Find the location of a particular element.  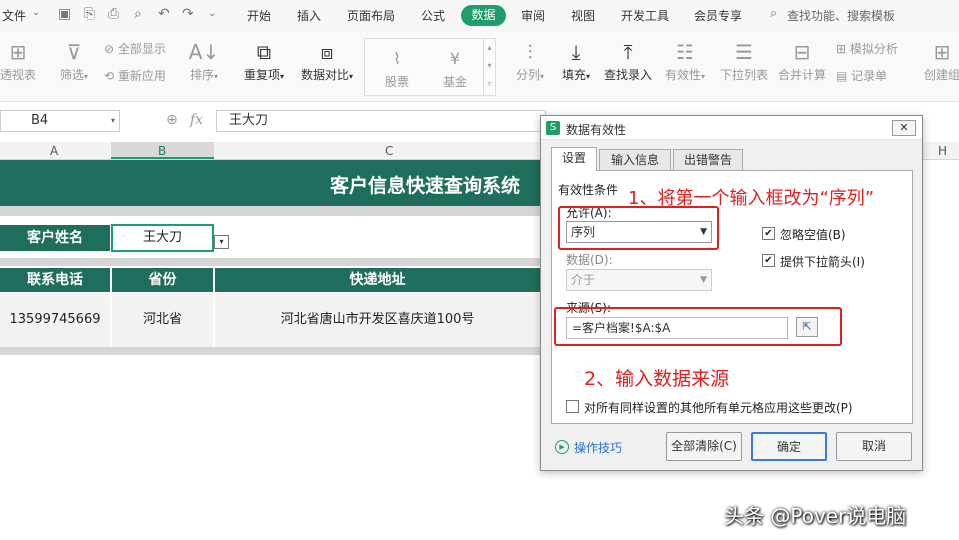

sheet-title: 客户信息快速查询系统 is located at coordinates (424, 186).